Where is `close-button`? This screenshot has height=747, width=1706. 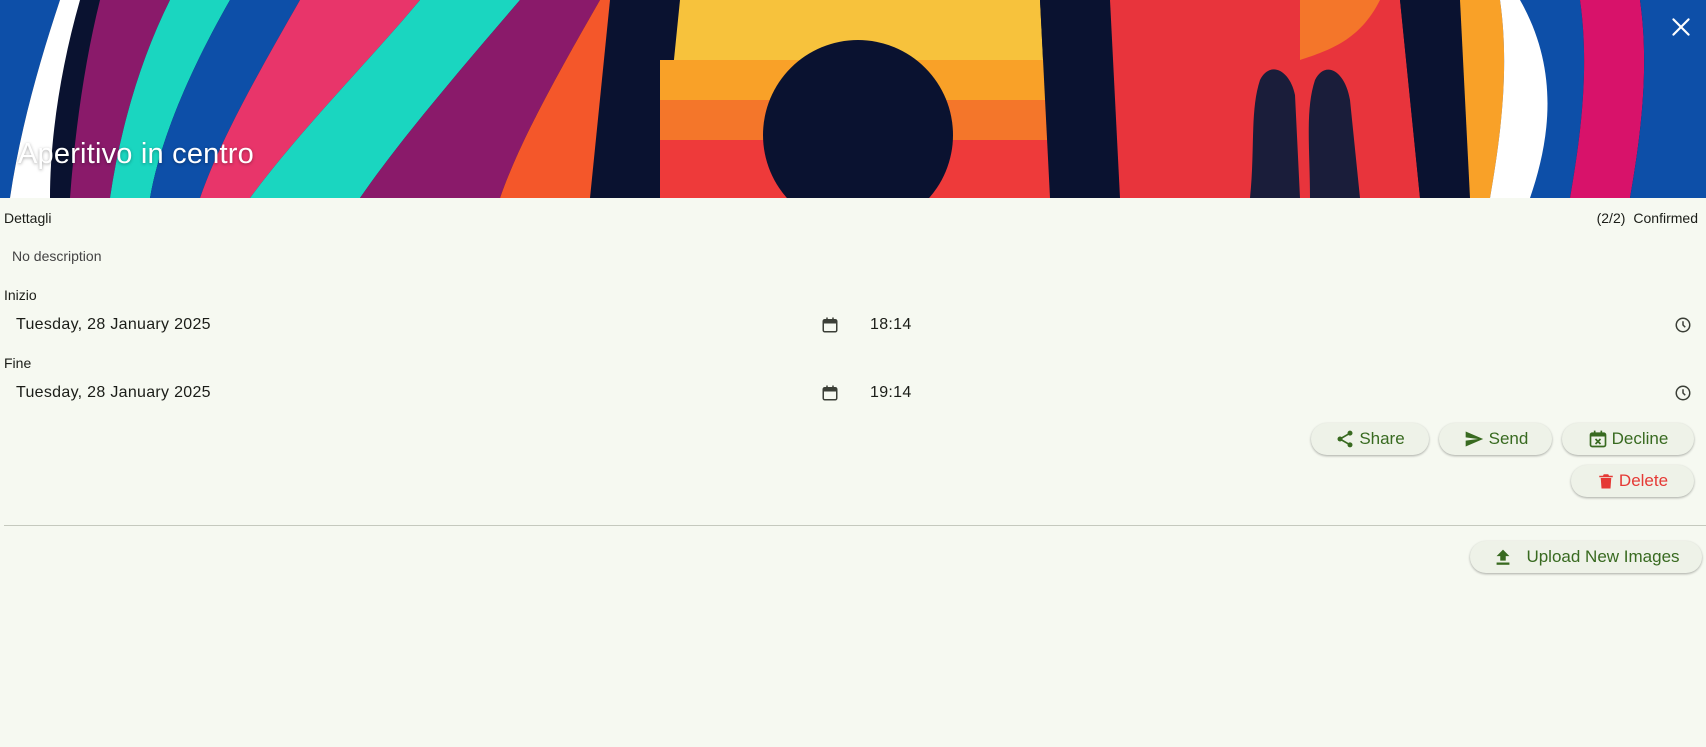
close-button is located at coordinates (1681, 27).